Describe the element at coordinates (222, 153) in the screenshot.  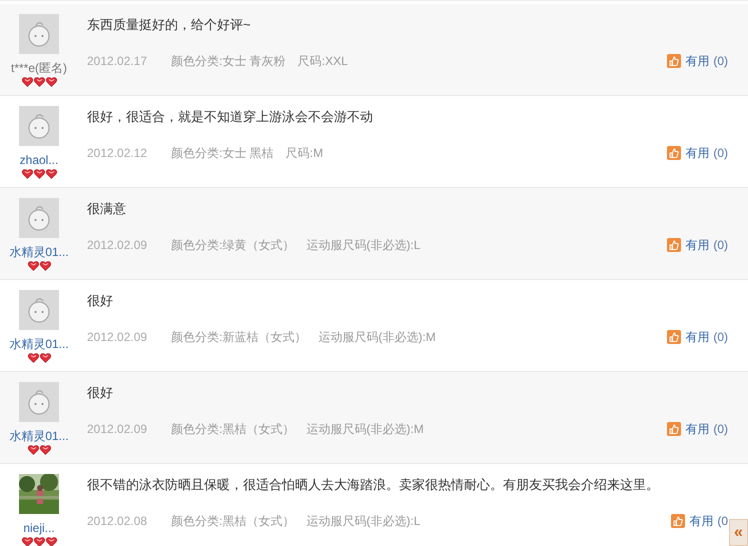
I see `product-spec: 颜色分类:女士 黑桔` at that location.